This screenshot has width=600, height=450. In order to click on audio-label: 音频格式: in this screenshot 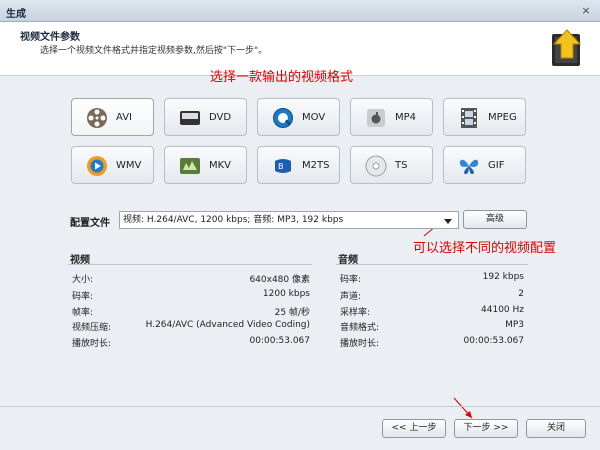, I will do `click(360, 328)`.